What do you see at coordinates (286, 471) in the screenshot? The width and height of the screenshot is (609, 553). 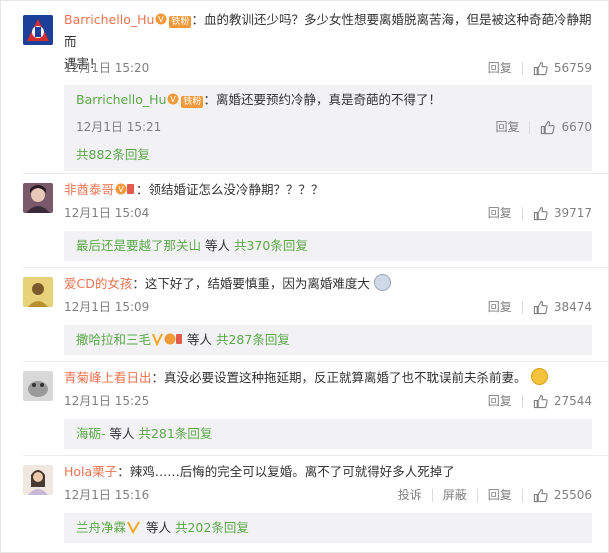 I see `comment-body: ：辣鸡……后悔的完全可以复婚。离不了可就得好多人死掉了` at bounding box center [286, 471].